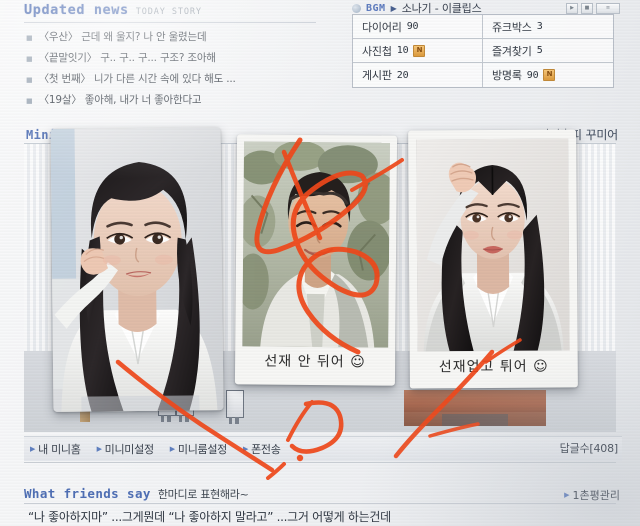  What do you see at coordinates (394, 8) in the screenshot?
I see `play-icon: ▶` at bounding box center [394, 8].